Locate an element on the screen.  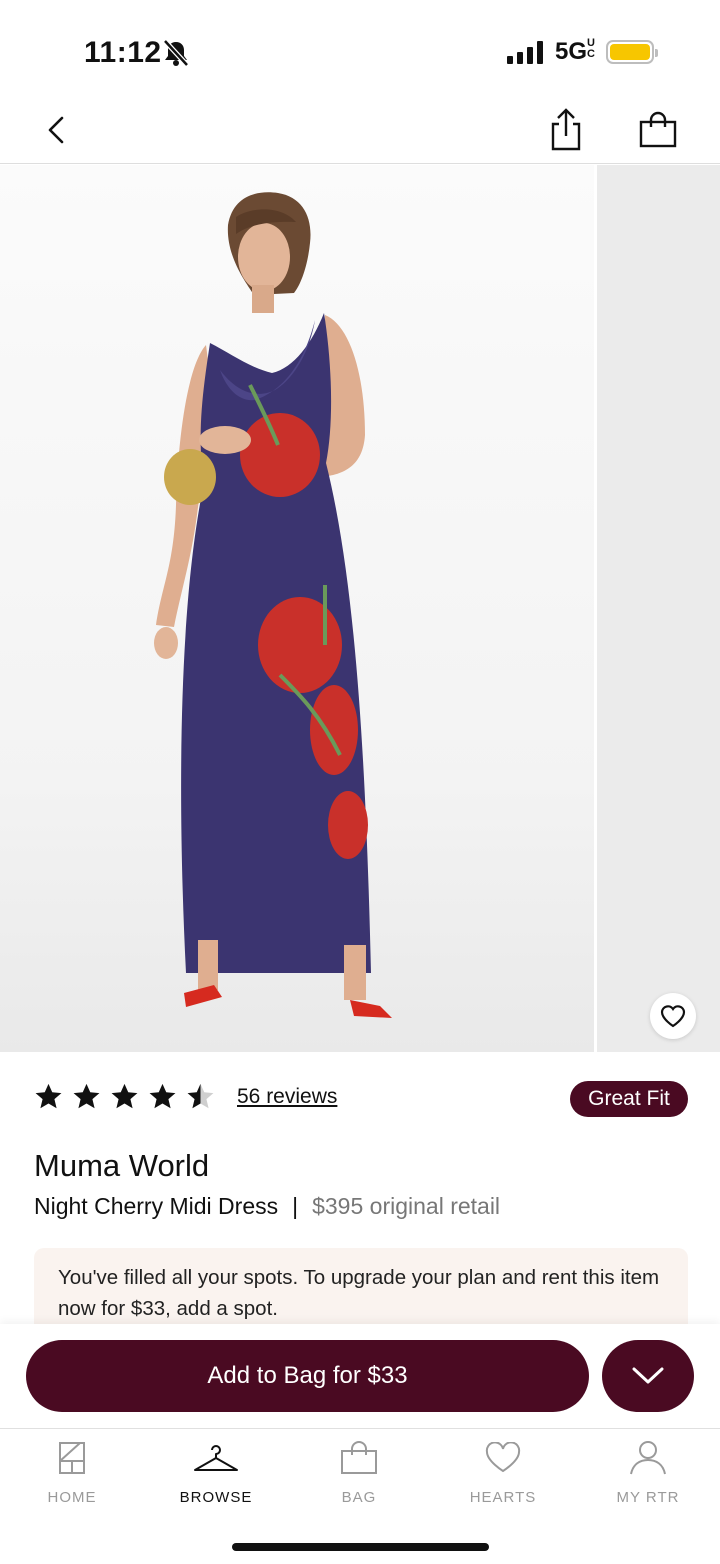
tab-label: BROWSE is located at coordinates (216, 1497).